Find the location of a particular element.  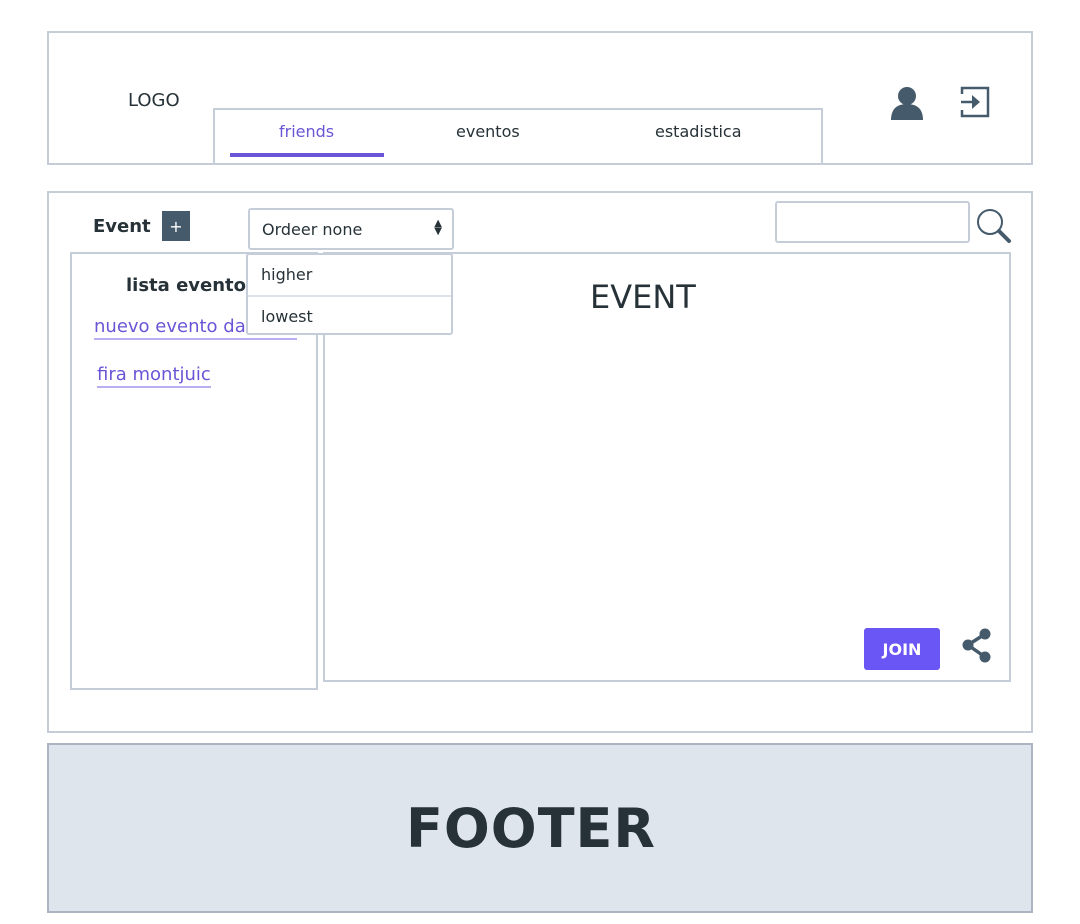

tab-eventos: eventos is located at coordinates (488, 131).